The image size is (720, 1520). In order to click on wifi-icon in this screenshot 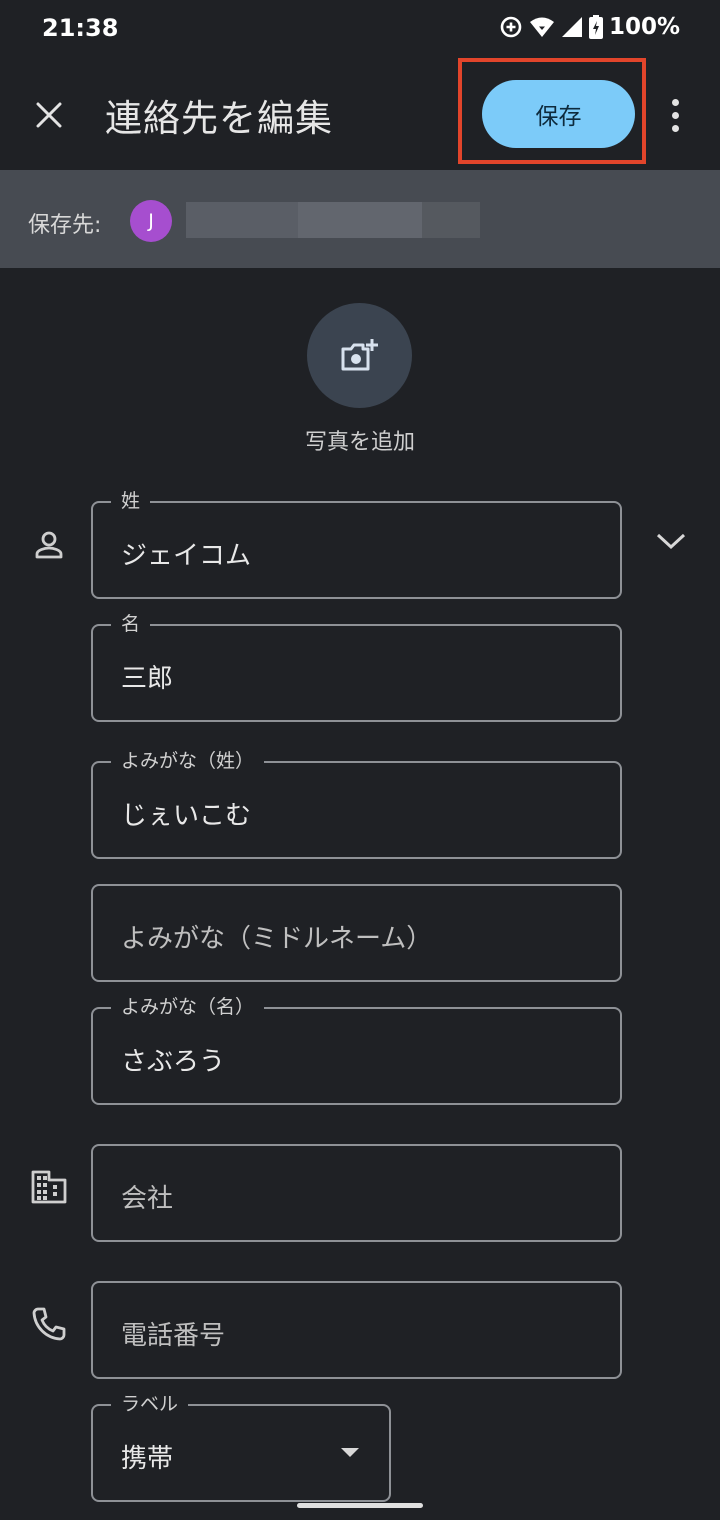, I will do `click(541, 27)`.